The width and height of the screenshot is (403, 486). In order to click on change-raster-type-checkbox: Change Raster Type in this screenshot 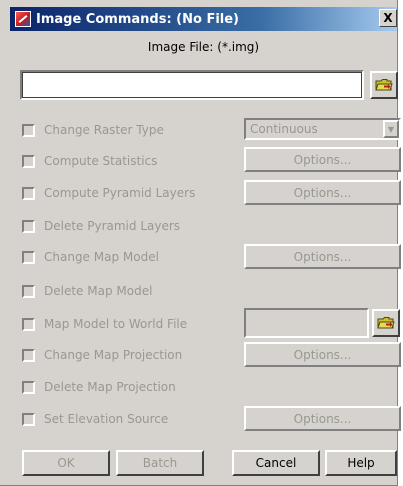, I will do `click(93, 130)`.